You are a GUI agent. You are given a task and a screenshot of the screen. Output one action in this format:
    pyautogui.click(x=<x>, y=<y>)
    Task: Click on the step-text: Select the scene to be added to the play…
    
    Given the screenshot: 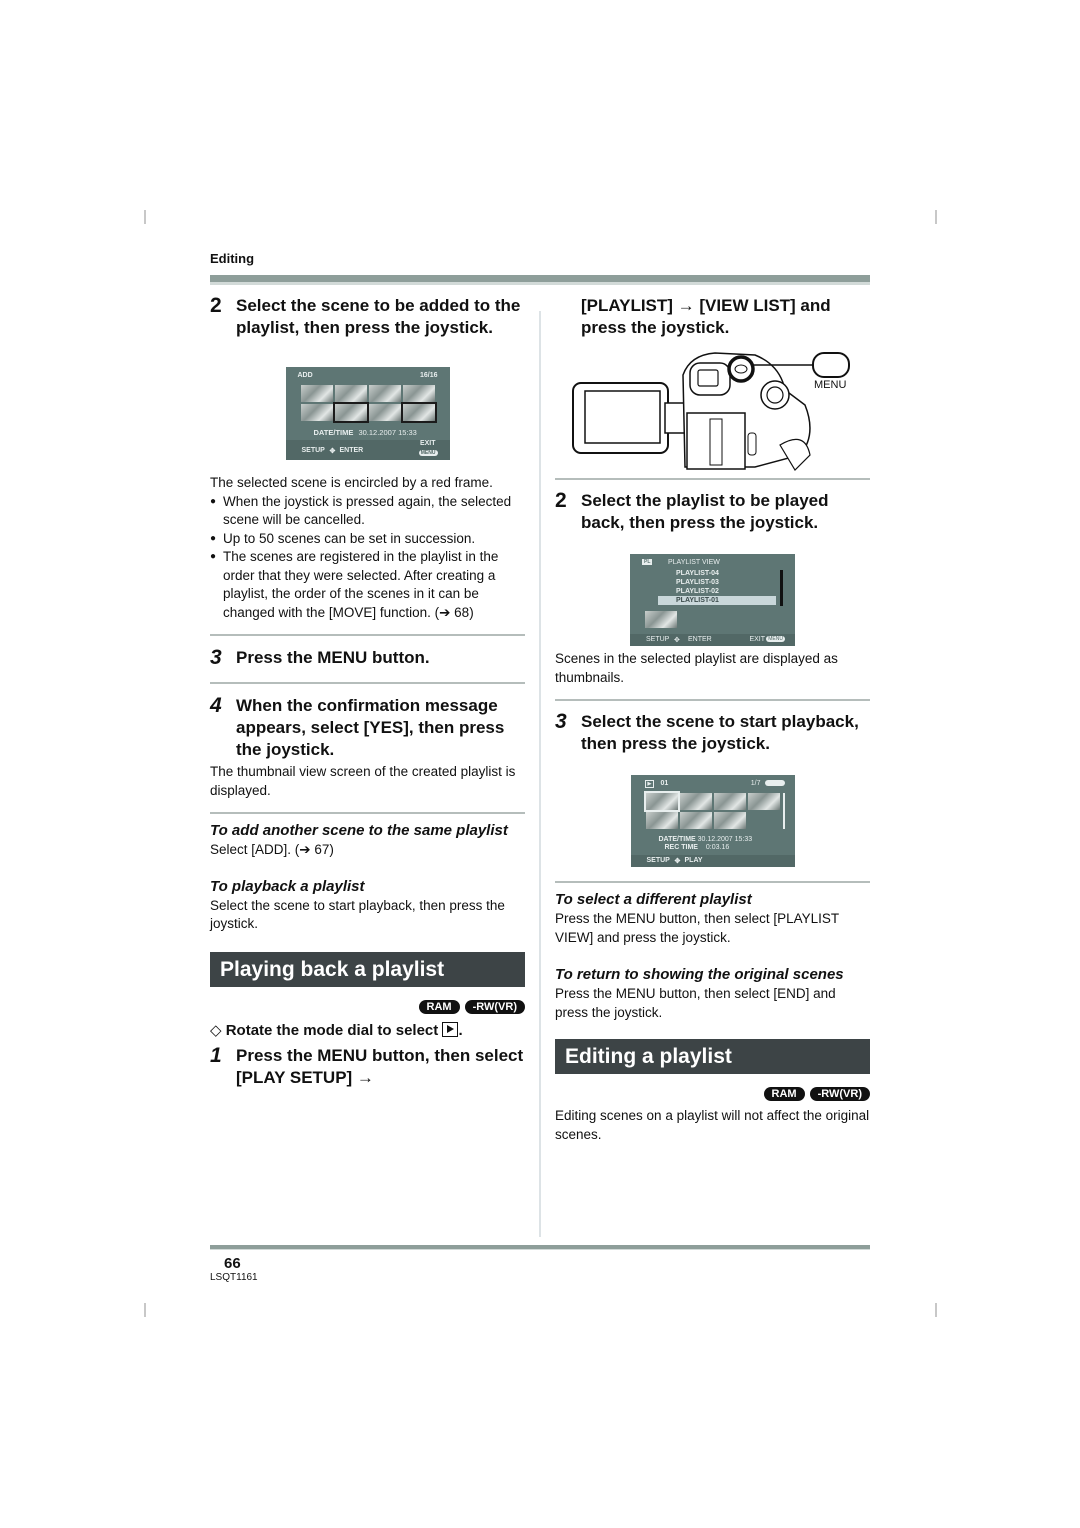 What is the action you would take?
    pyautogui.click(x=378, y=316)
    